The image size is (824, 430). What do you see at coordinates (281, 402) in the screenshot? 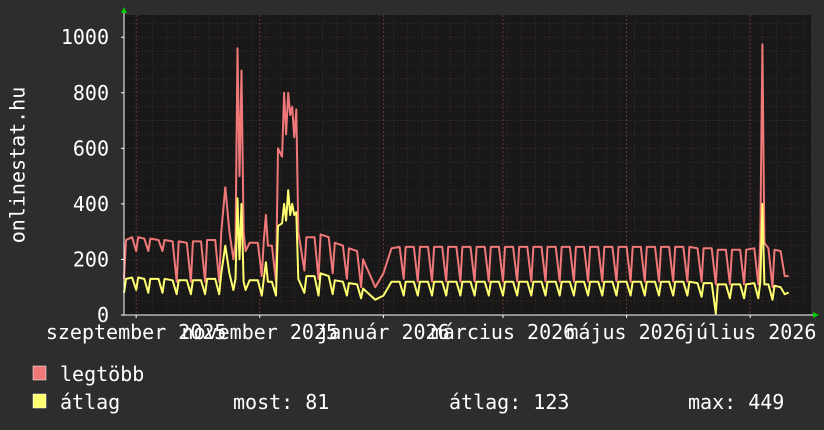
I see `legend-stat-most: most: 81` at bounding box center [281, 402].